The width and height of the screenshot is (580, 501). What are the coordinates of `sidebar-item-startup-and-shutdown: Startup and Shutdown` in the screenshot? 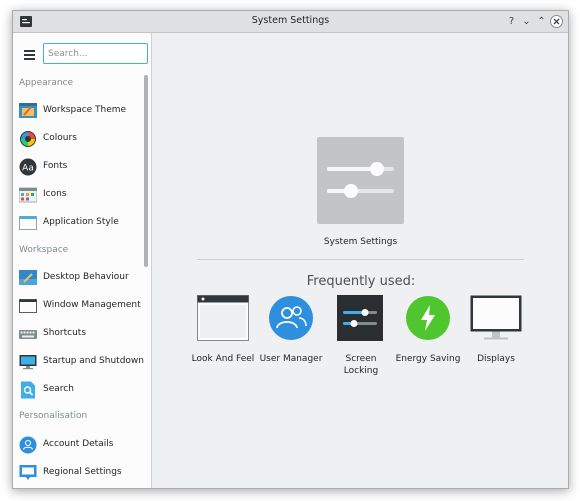 It's located at (81, 362).